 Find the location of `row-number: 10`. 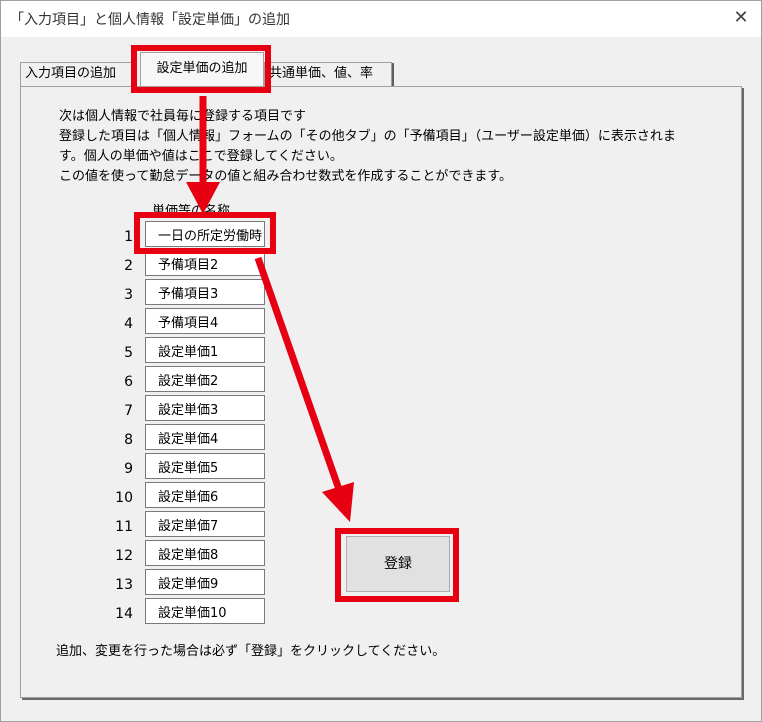

row-number: 10 is located at coordinates (124, 498).